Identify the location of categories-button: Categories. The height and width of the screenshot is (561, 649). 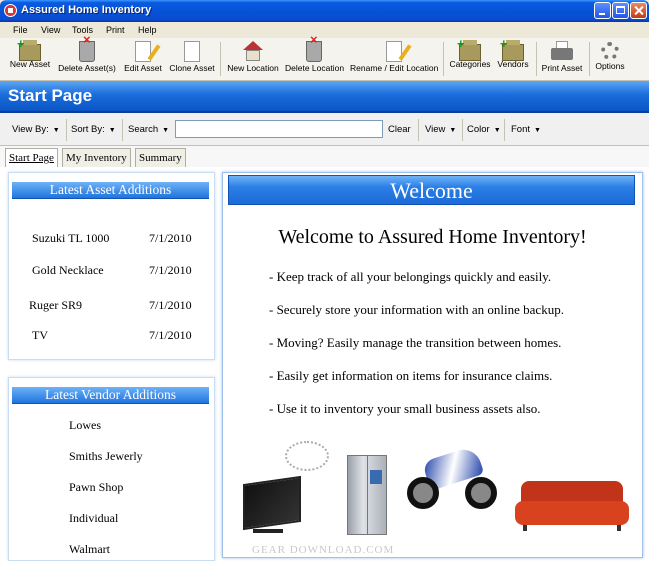
(470, 57).